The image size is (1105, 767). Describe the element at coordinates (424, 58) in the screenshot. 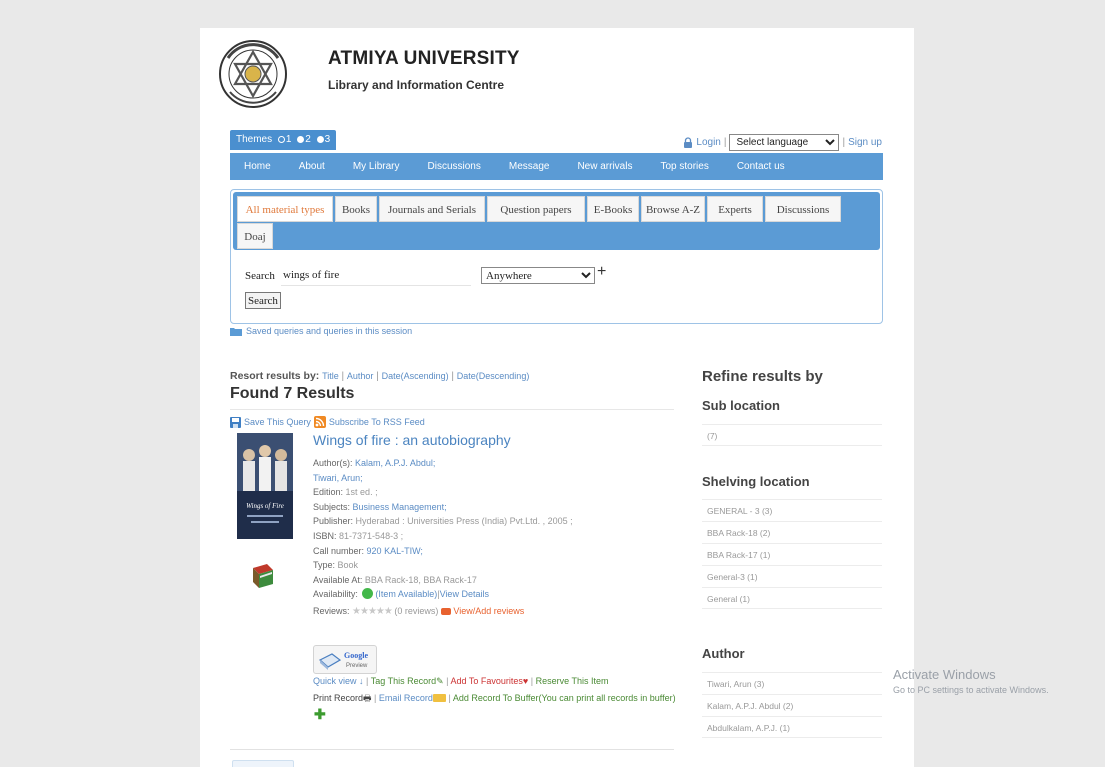

I see `university-name: ATMIYA UNIVERSITY` at that location.